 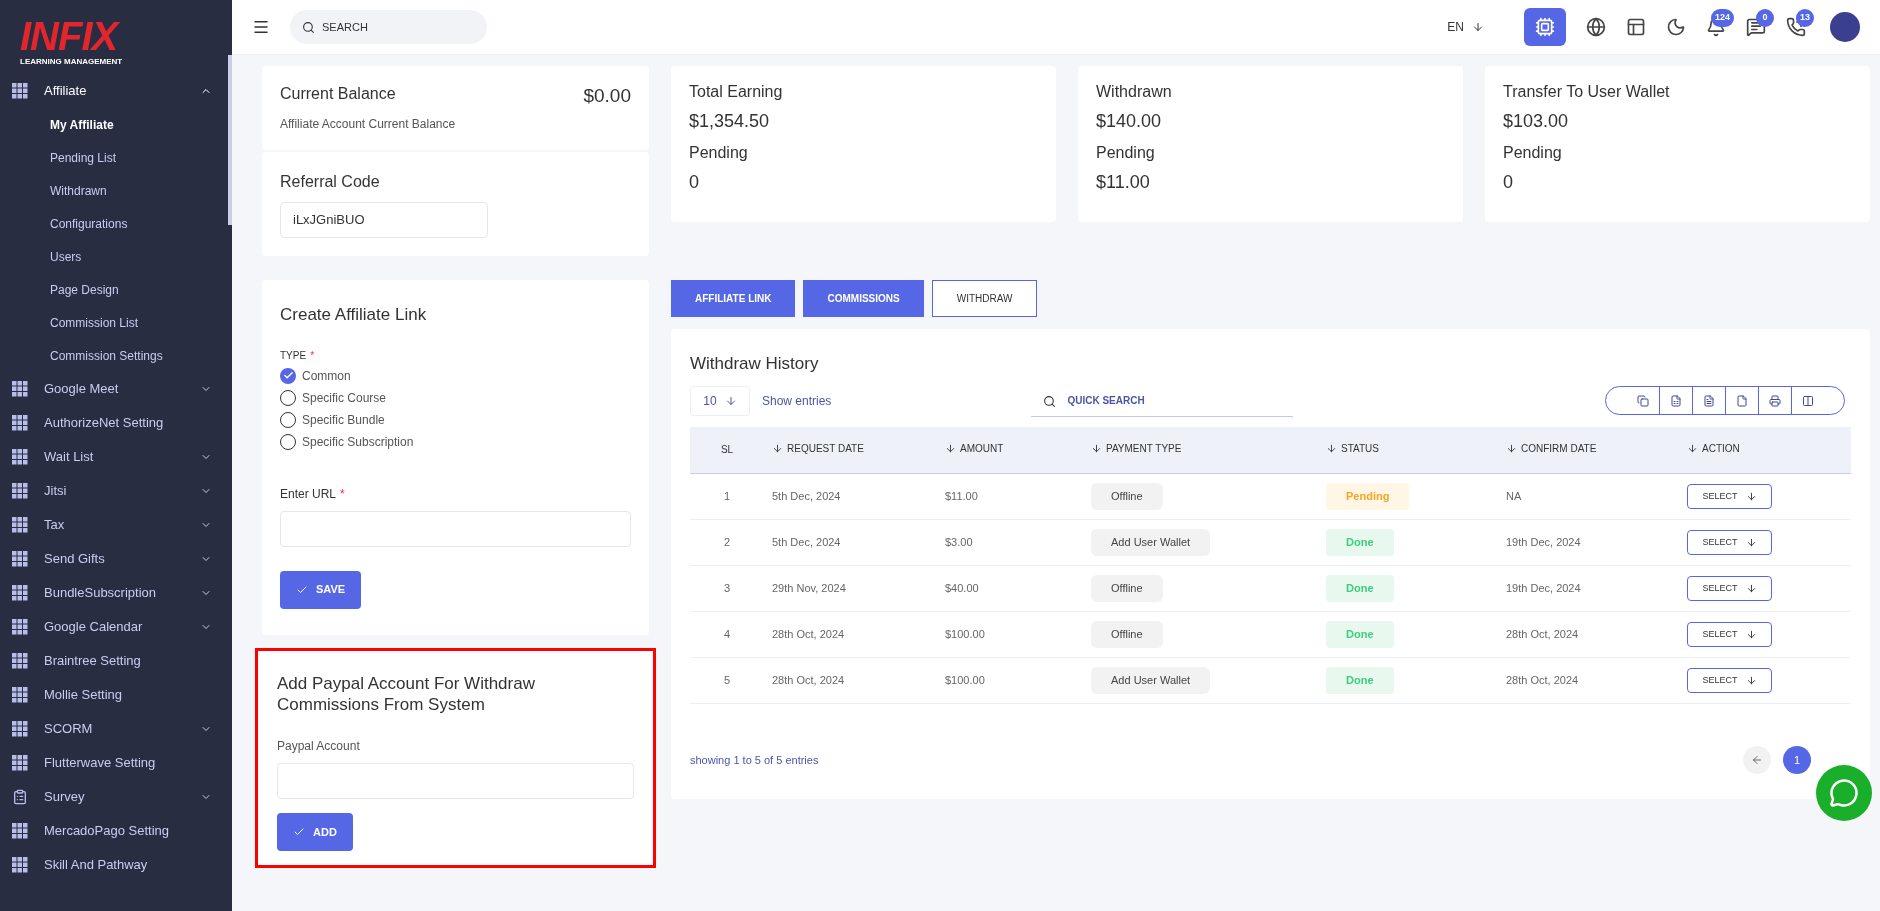 What do you see at coordinates (112, 661) in the screenshot?
I see `sidebar-item: Braintree Setting` at bounding box center [112, 661].